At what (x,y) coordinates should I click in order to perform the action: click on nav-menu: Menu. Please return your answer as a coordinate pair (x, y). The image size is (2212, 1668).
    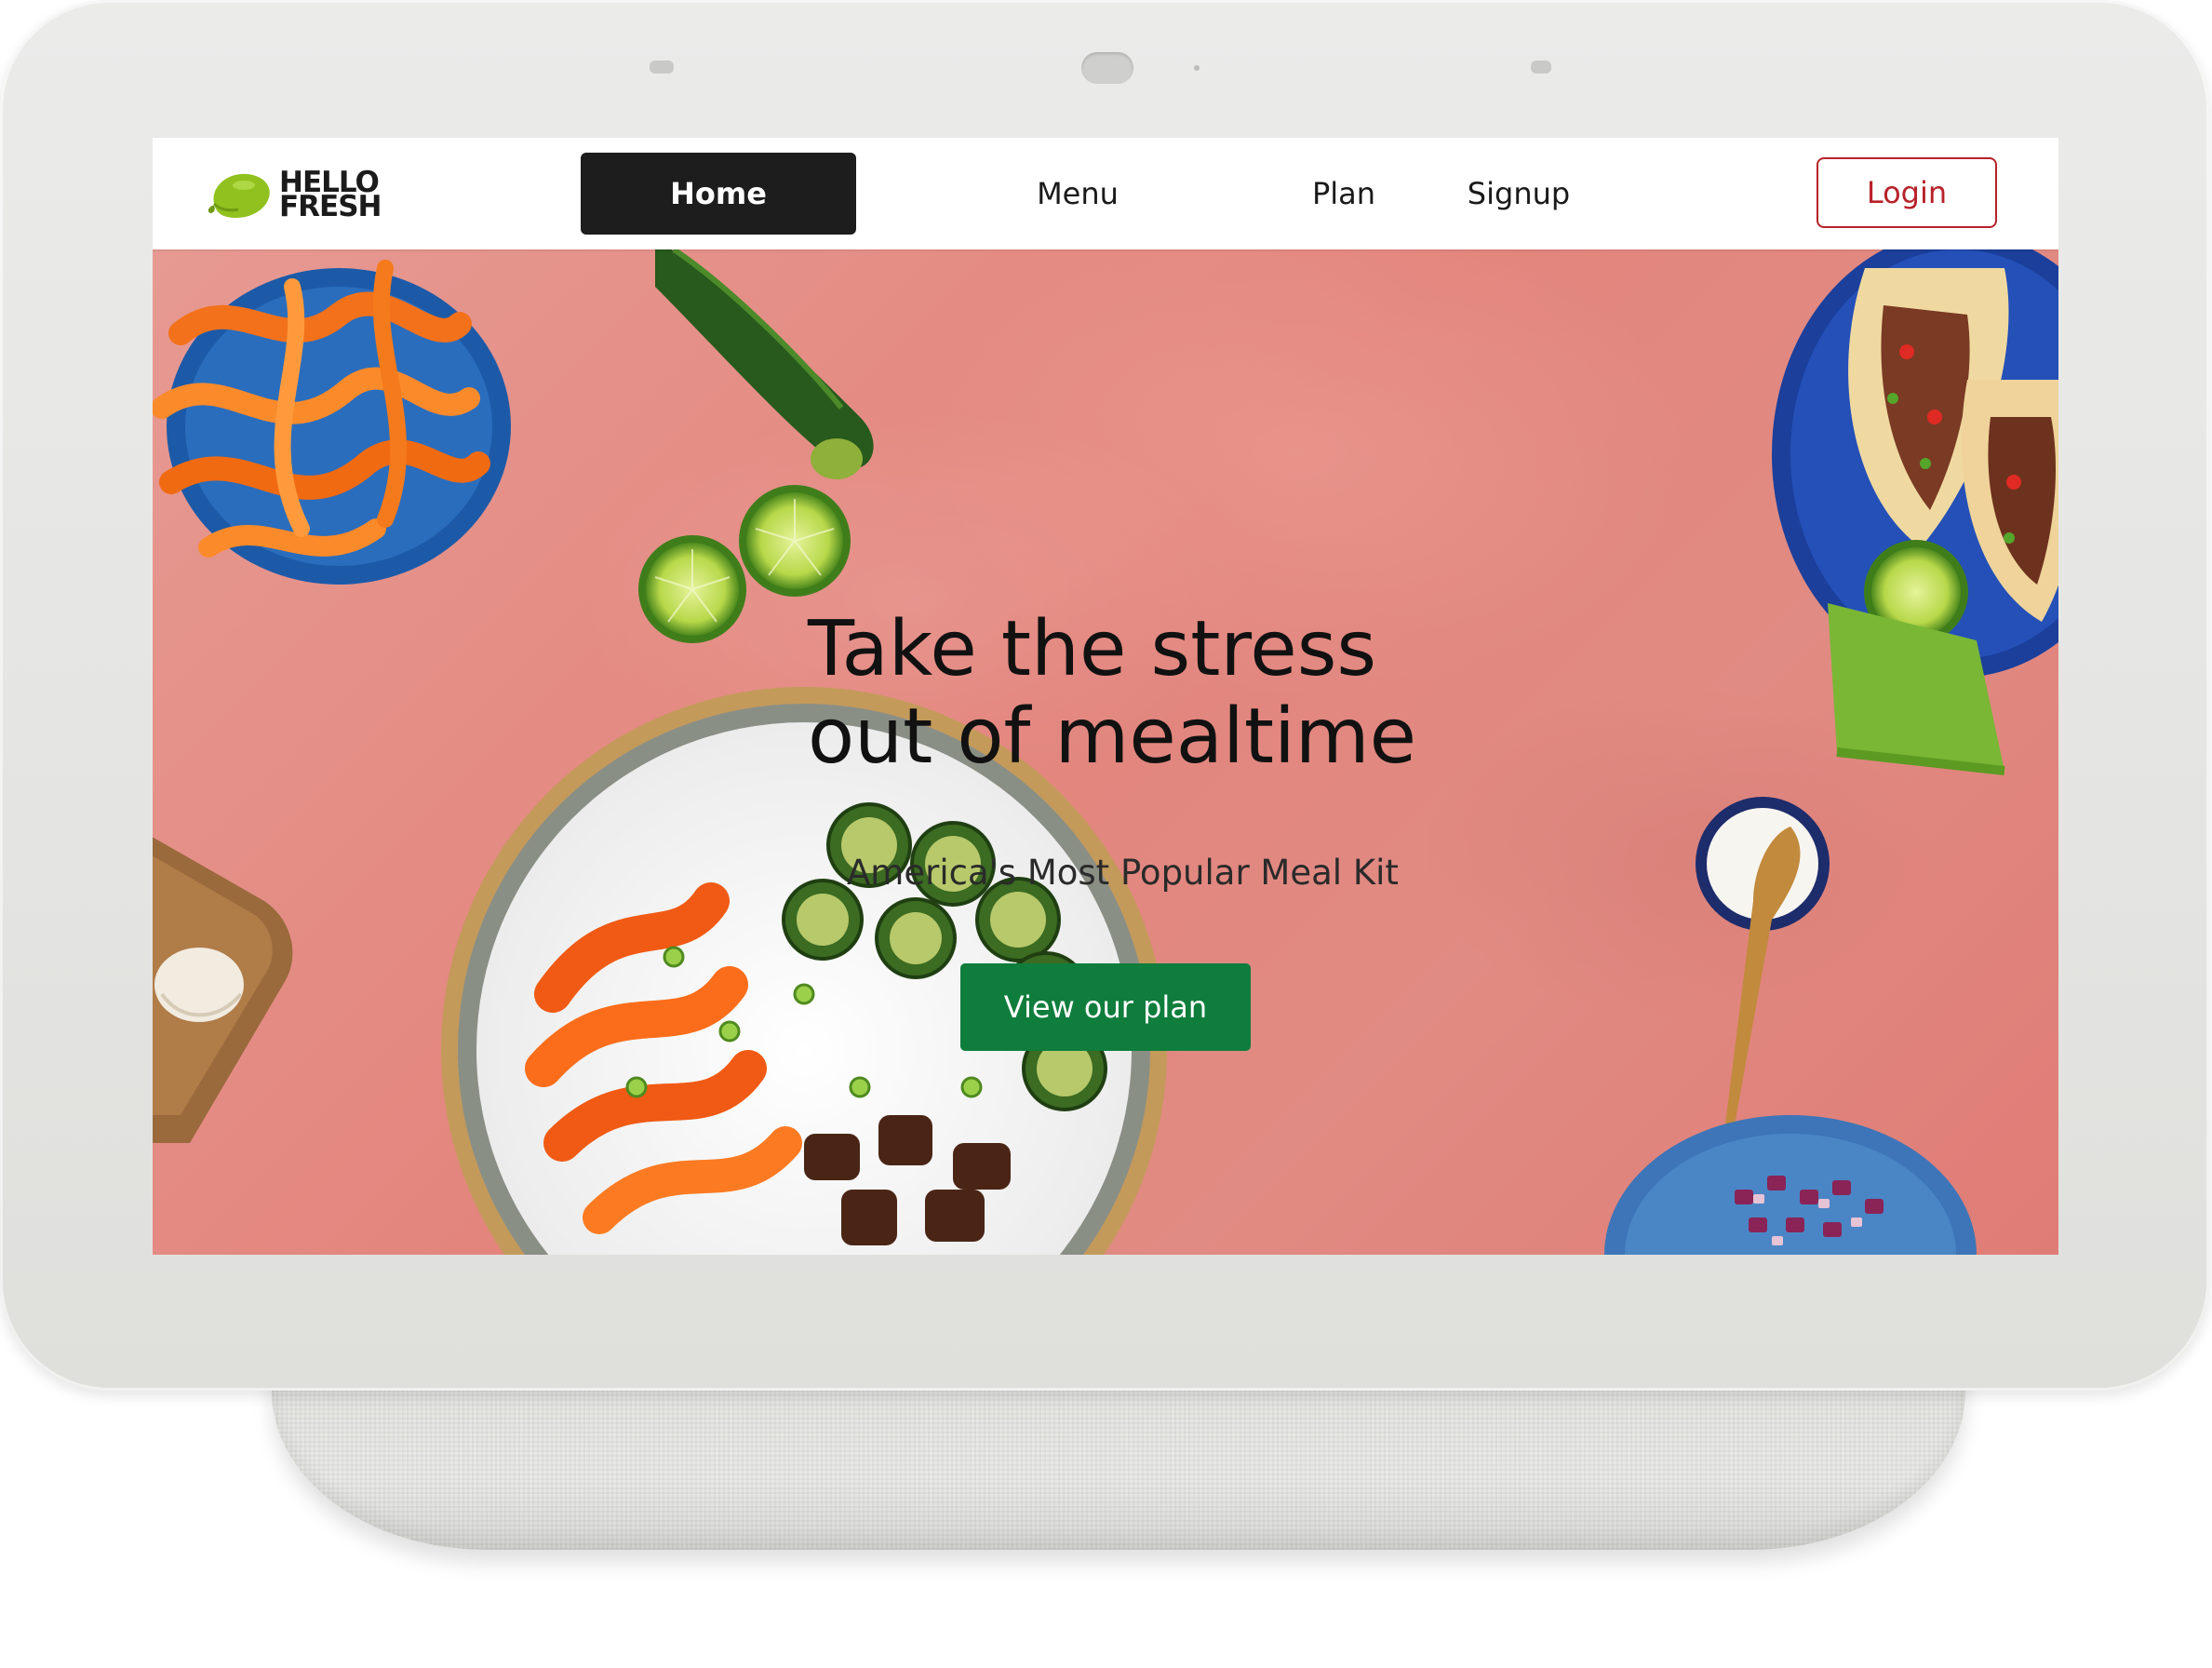
    Looking at the image, I should click on (1077, 194).